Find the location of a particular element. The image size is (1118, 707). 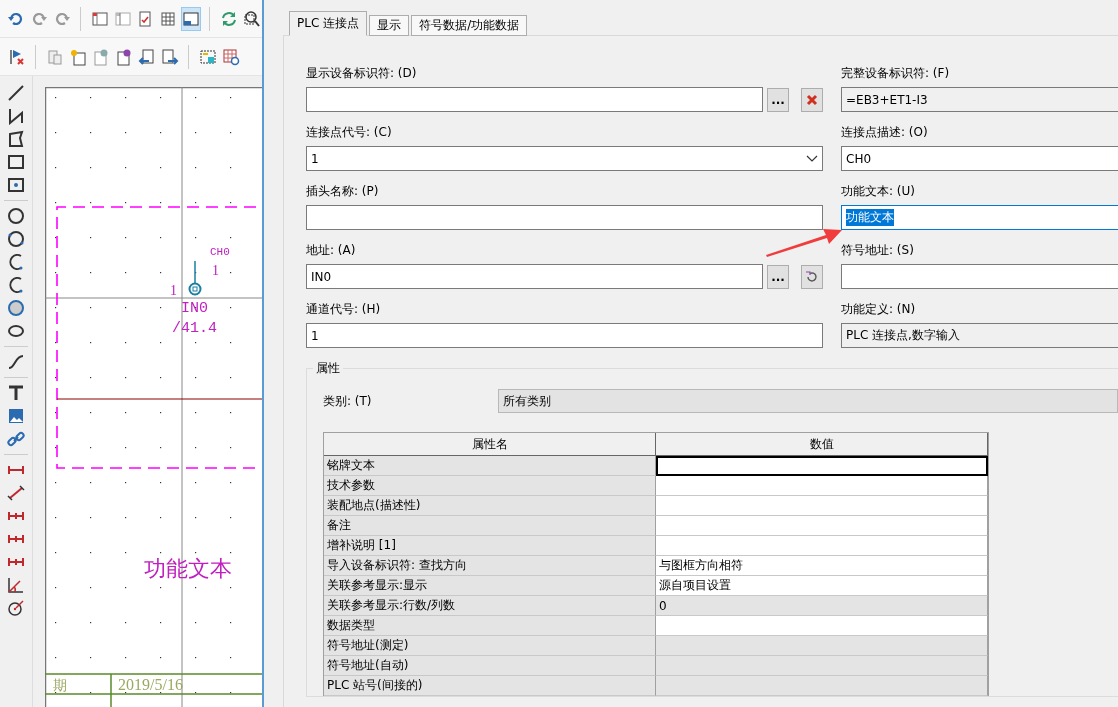

panel-icon is located at coordinates (190, 18).